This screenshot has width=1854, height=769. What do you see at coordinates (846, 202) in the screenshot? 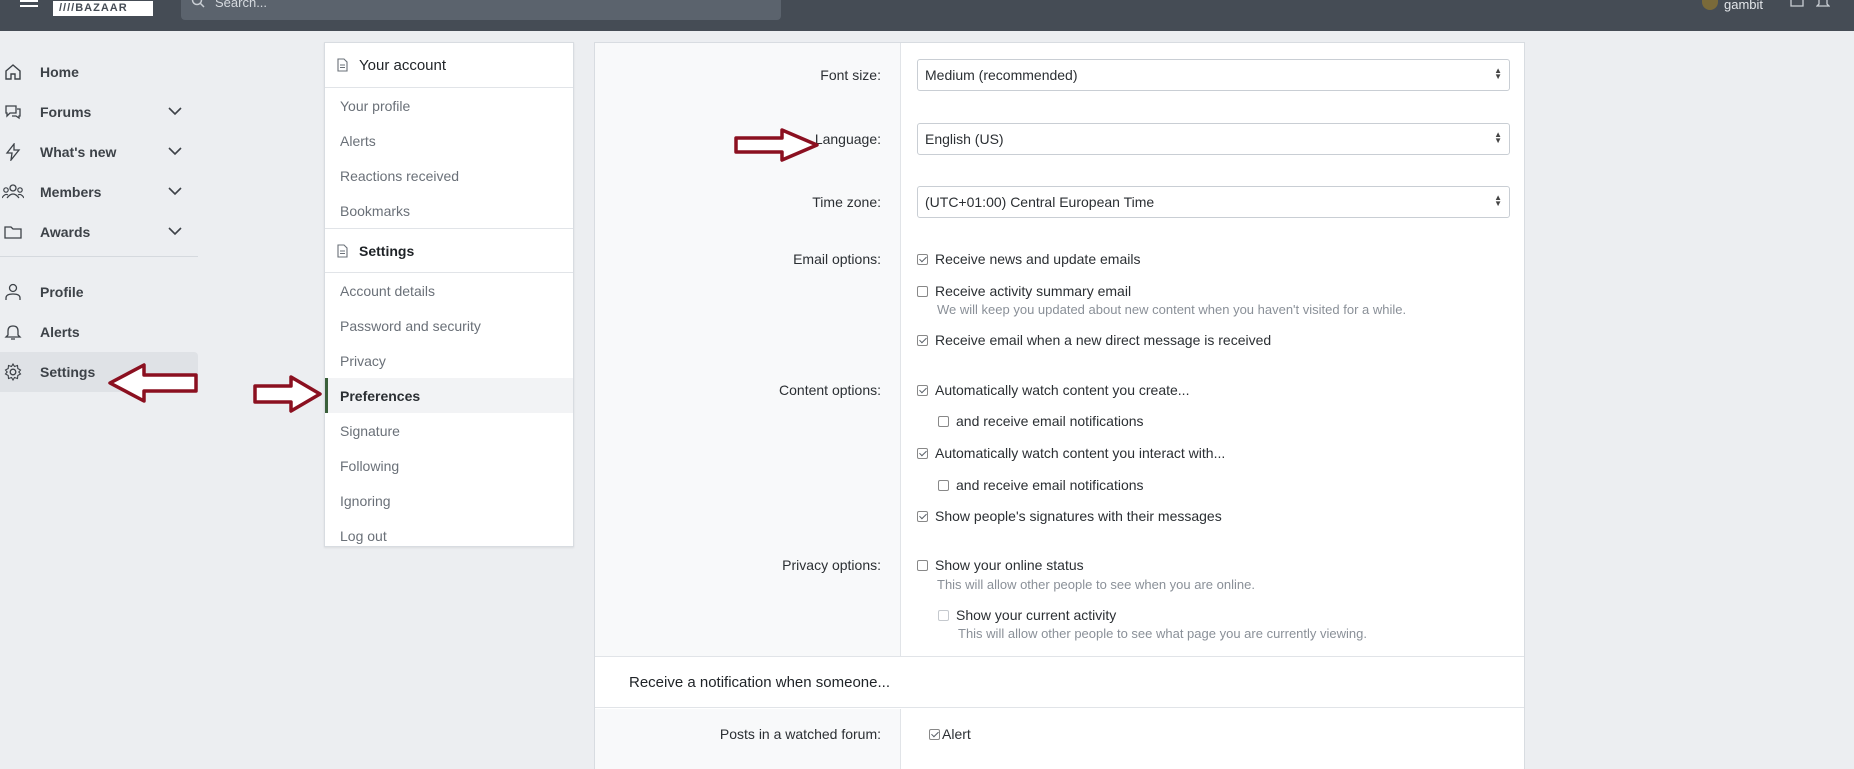
I see `timezone-label: Time zone:` at bounding box center [846, 202].